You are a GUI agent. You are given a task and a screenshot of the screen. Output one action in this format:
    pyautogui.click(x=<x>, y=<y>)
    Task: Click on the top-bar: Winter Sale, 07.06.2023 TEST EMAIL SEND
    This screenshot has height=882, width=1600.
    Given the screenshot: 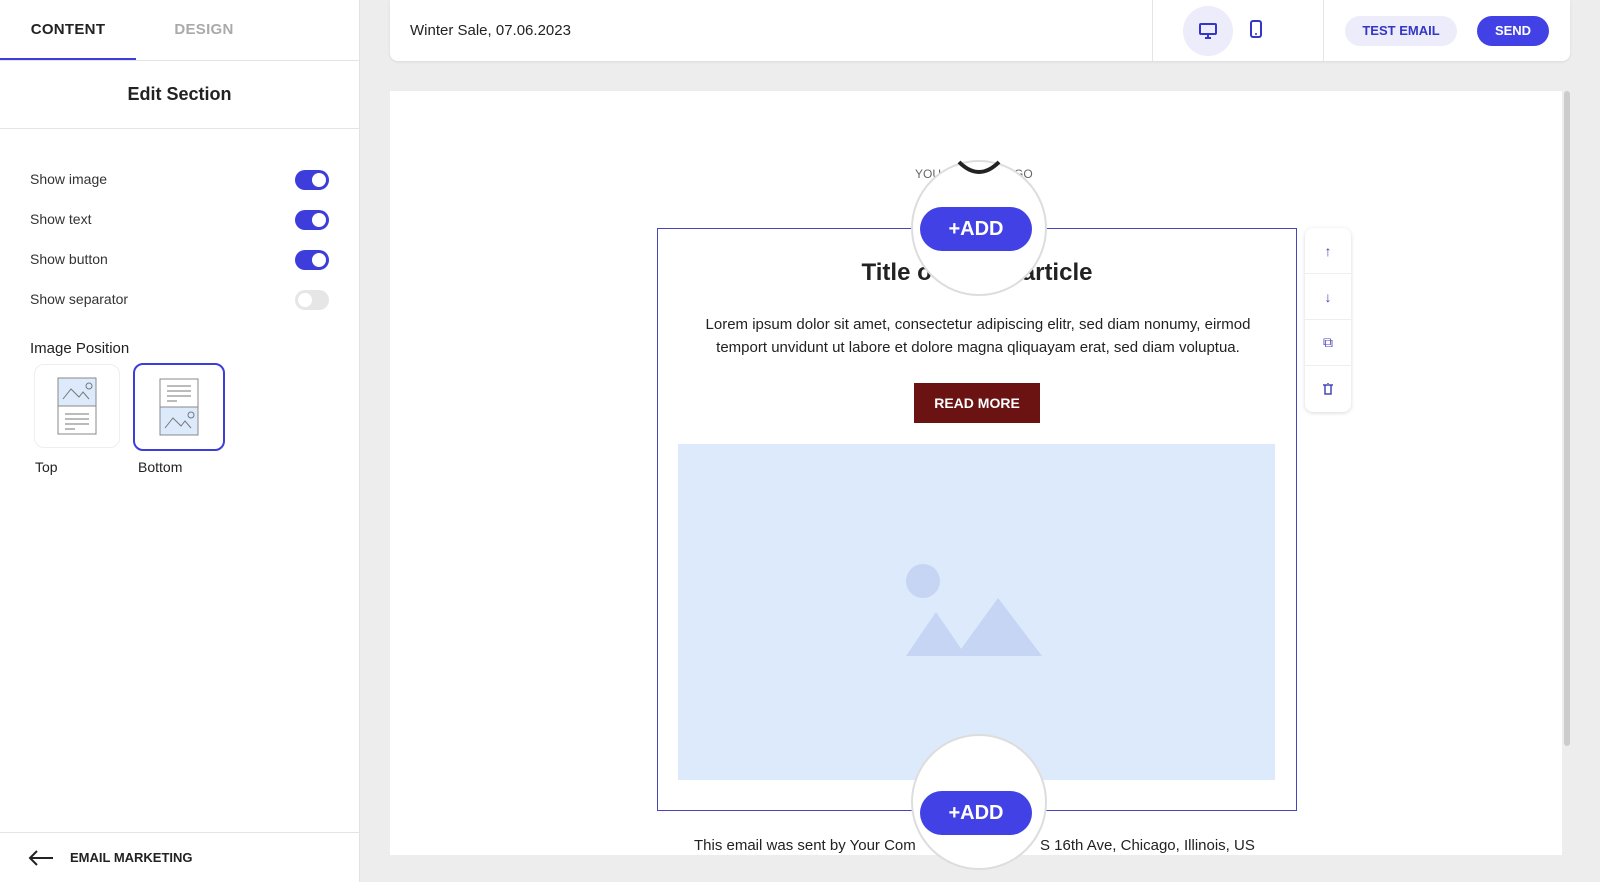 What is the action you would take?
    pyautogui.click(x=980, y=30)
    